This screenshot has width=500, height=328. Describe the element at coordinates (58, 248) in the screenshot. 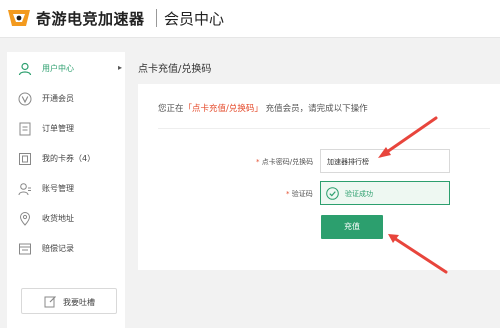

I see `sidebar-item-label: 赔偿记录` at that location.